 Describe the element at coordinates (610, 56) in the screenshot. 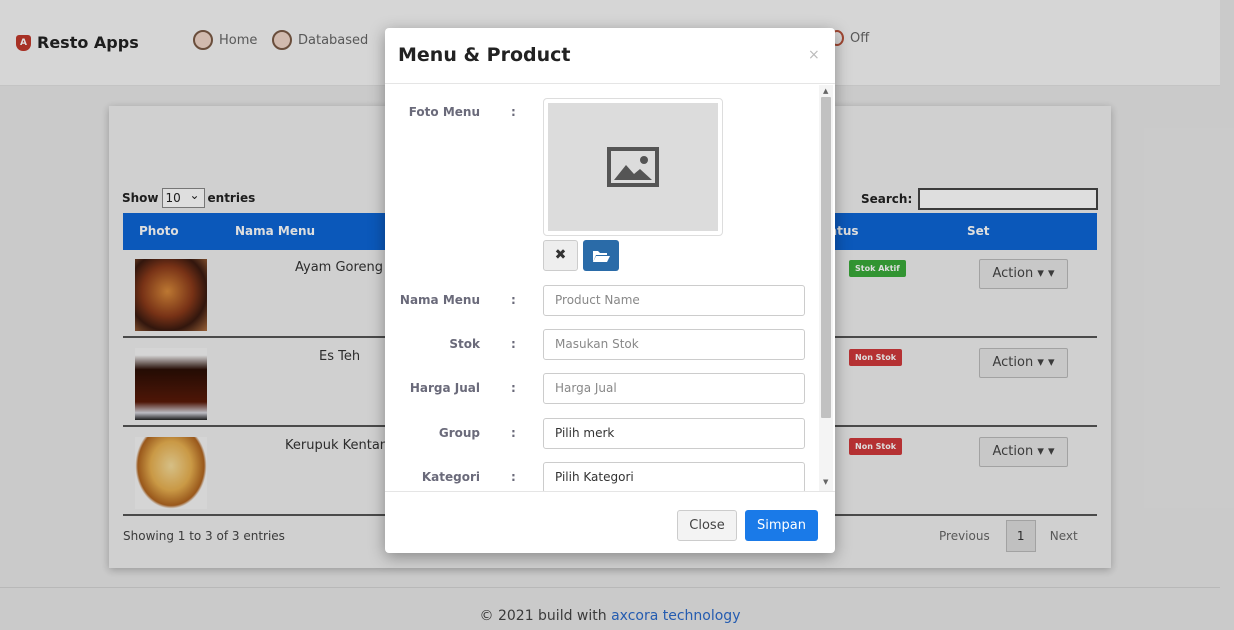

I see `modal-header: Menu & Product ×` at that location.